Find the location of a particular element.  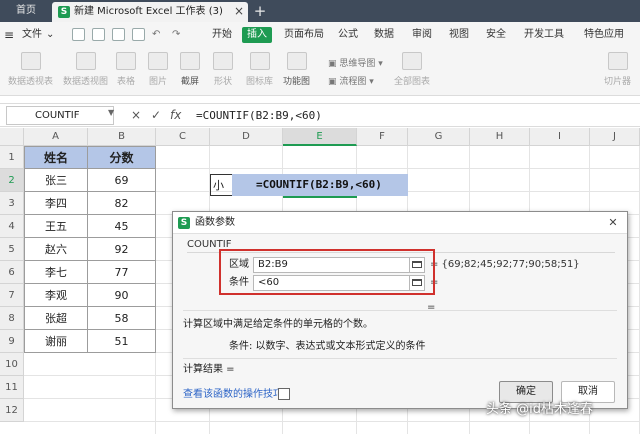

formula-input: =COUNTIF(B2:B9,<60) is located at coordinates (259, 115).